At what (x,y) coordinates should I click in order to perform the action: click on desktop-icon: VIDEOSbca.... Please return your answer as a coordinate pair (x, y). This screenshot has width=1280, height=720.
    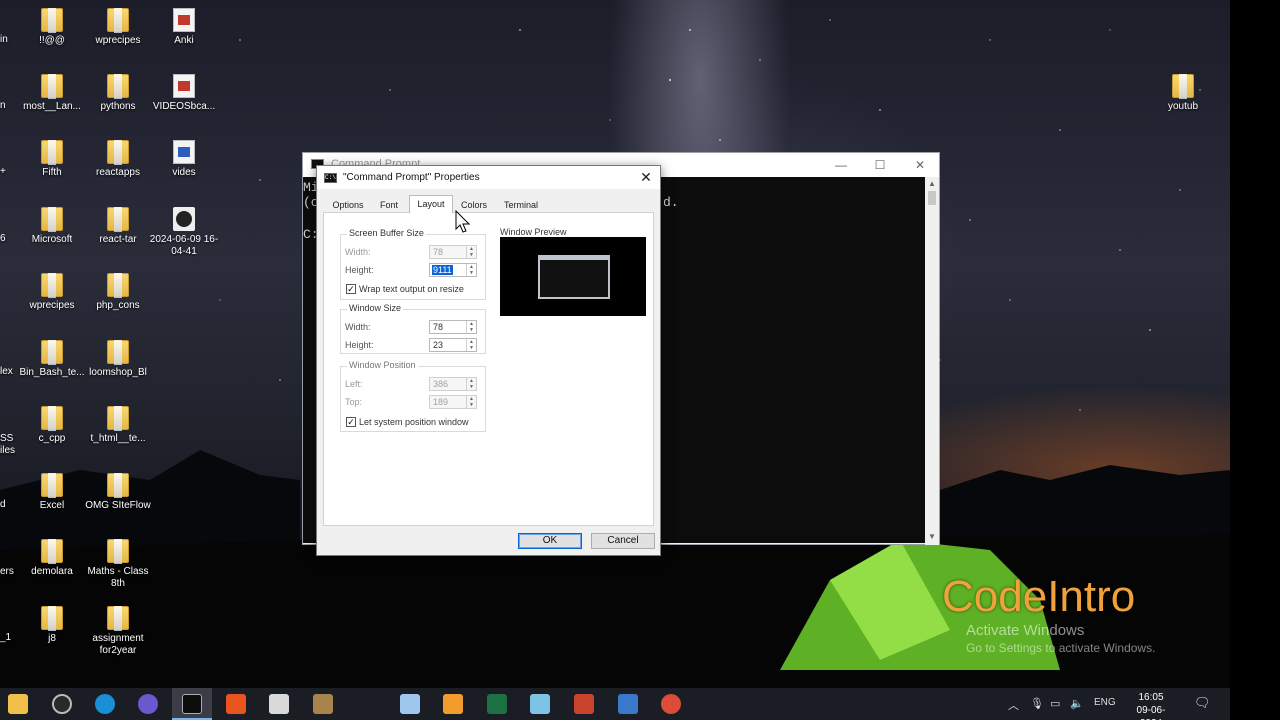
    Looking at the image, I should click on (184, 93).